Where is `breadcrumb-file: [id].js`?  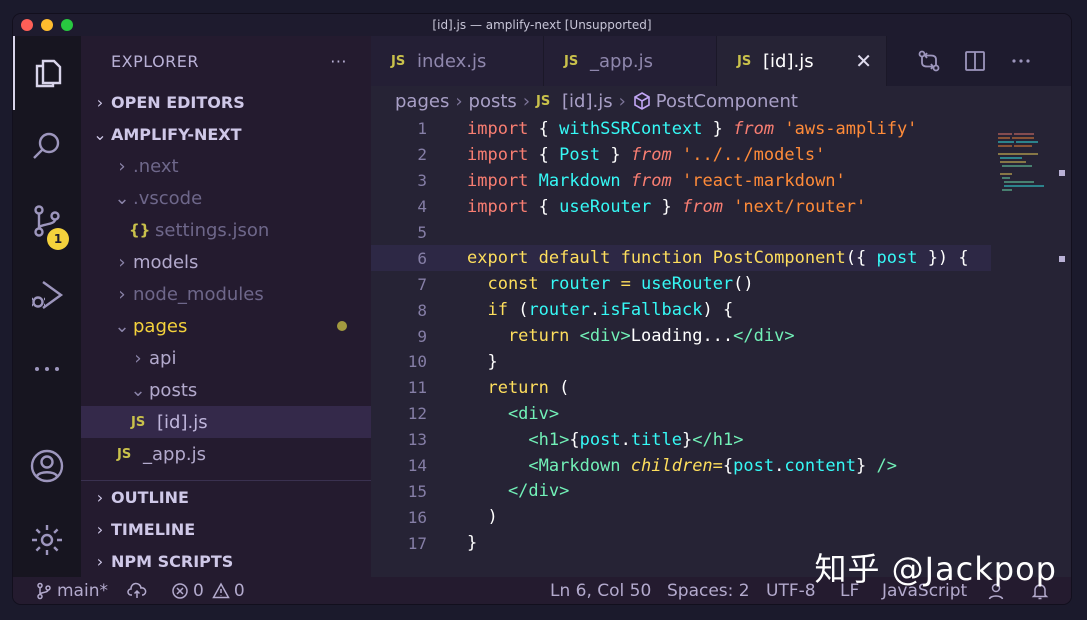
breadcrumb-file: [id].js is located at coordinates (587, 101).